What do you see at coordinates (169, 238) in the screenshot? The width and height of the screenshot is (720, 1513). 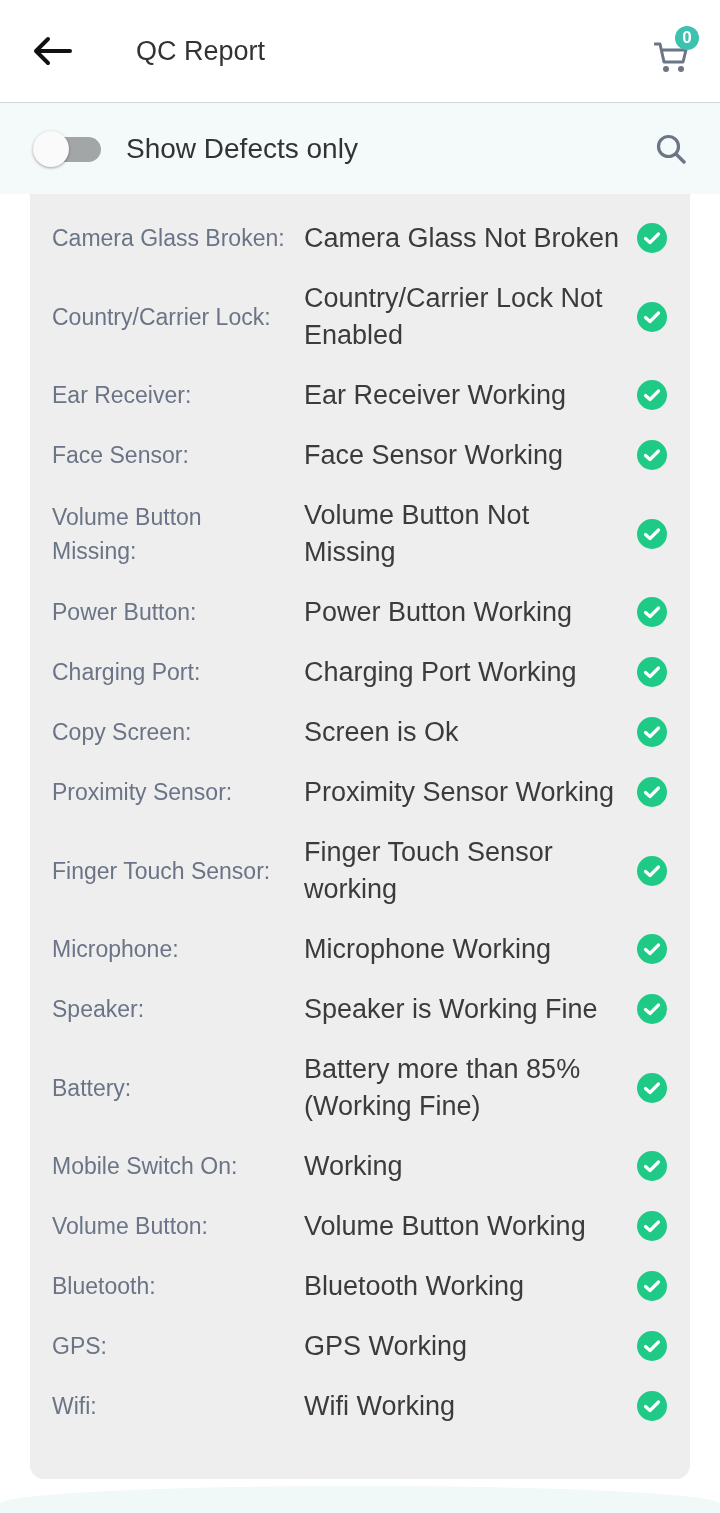 I see `check-label: Camera Glass Broken:` at bounding box center [169, 238].